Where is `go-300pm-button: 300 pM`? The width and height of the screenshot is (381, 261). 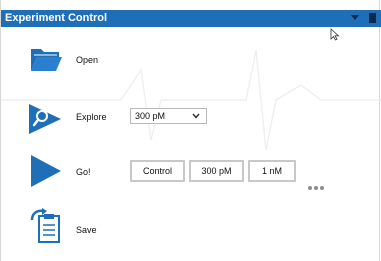
go-300pm-button: 300 pM is located at coordinates (216, 171).